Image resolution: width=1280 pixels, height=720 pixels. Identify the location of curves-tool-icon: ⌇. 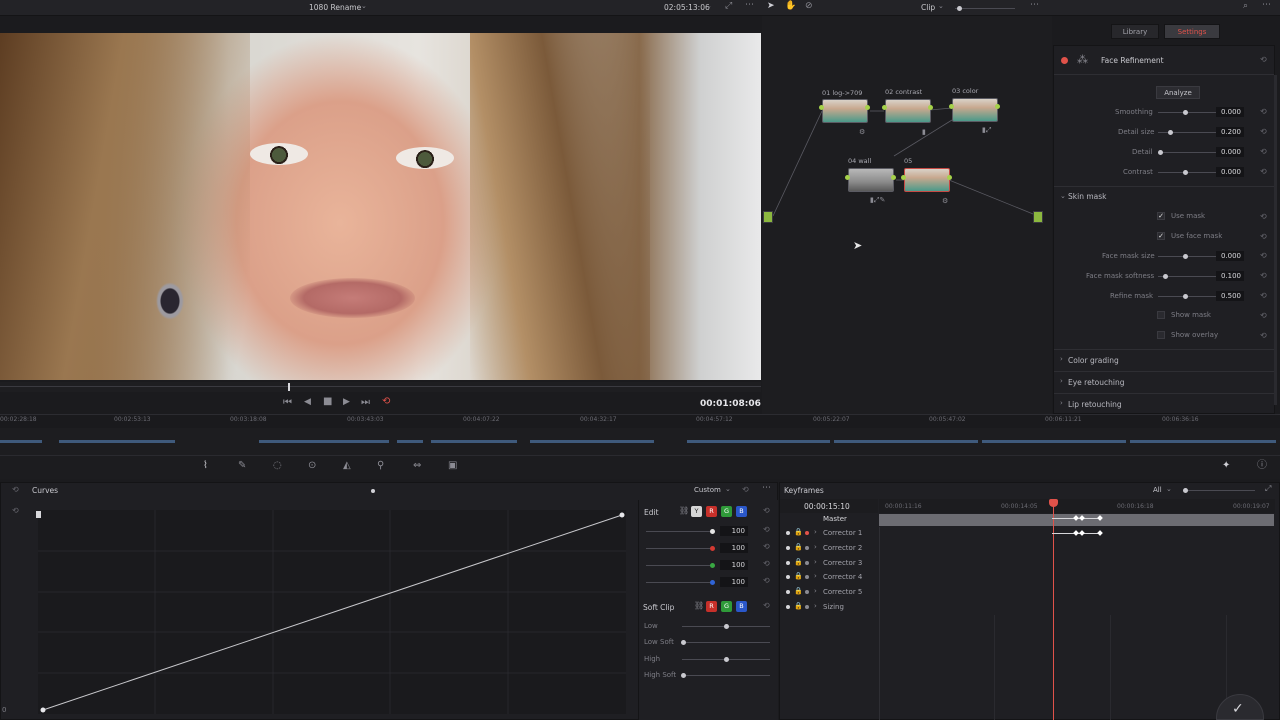
(205, 466).